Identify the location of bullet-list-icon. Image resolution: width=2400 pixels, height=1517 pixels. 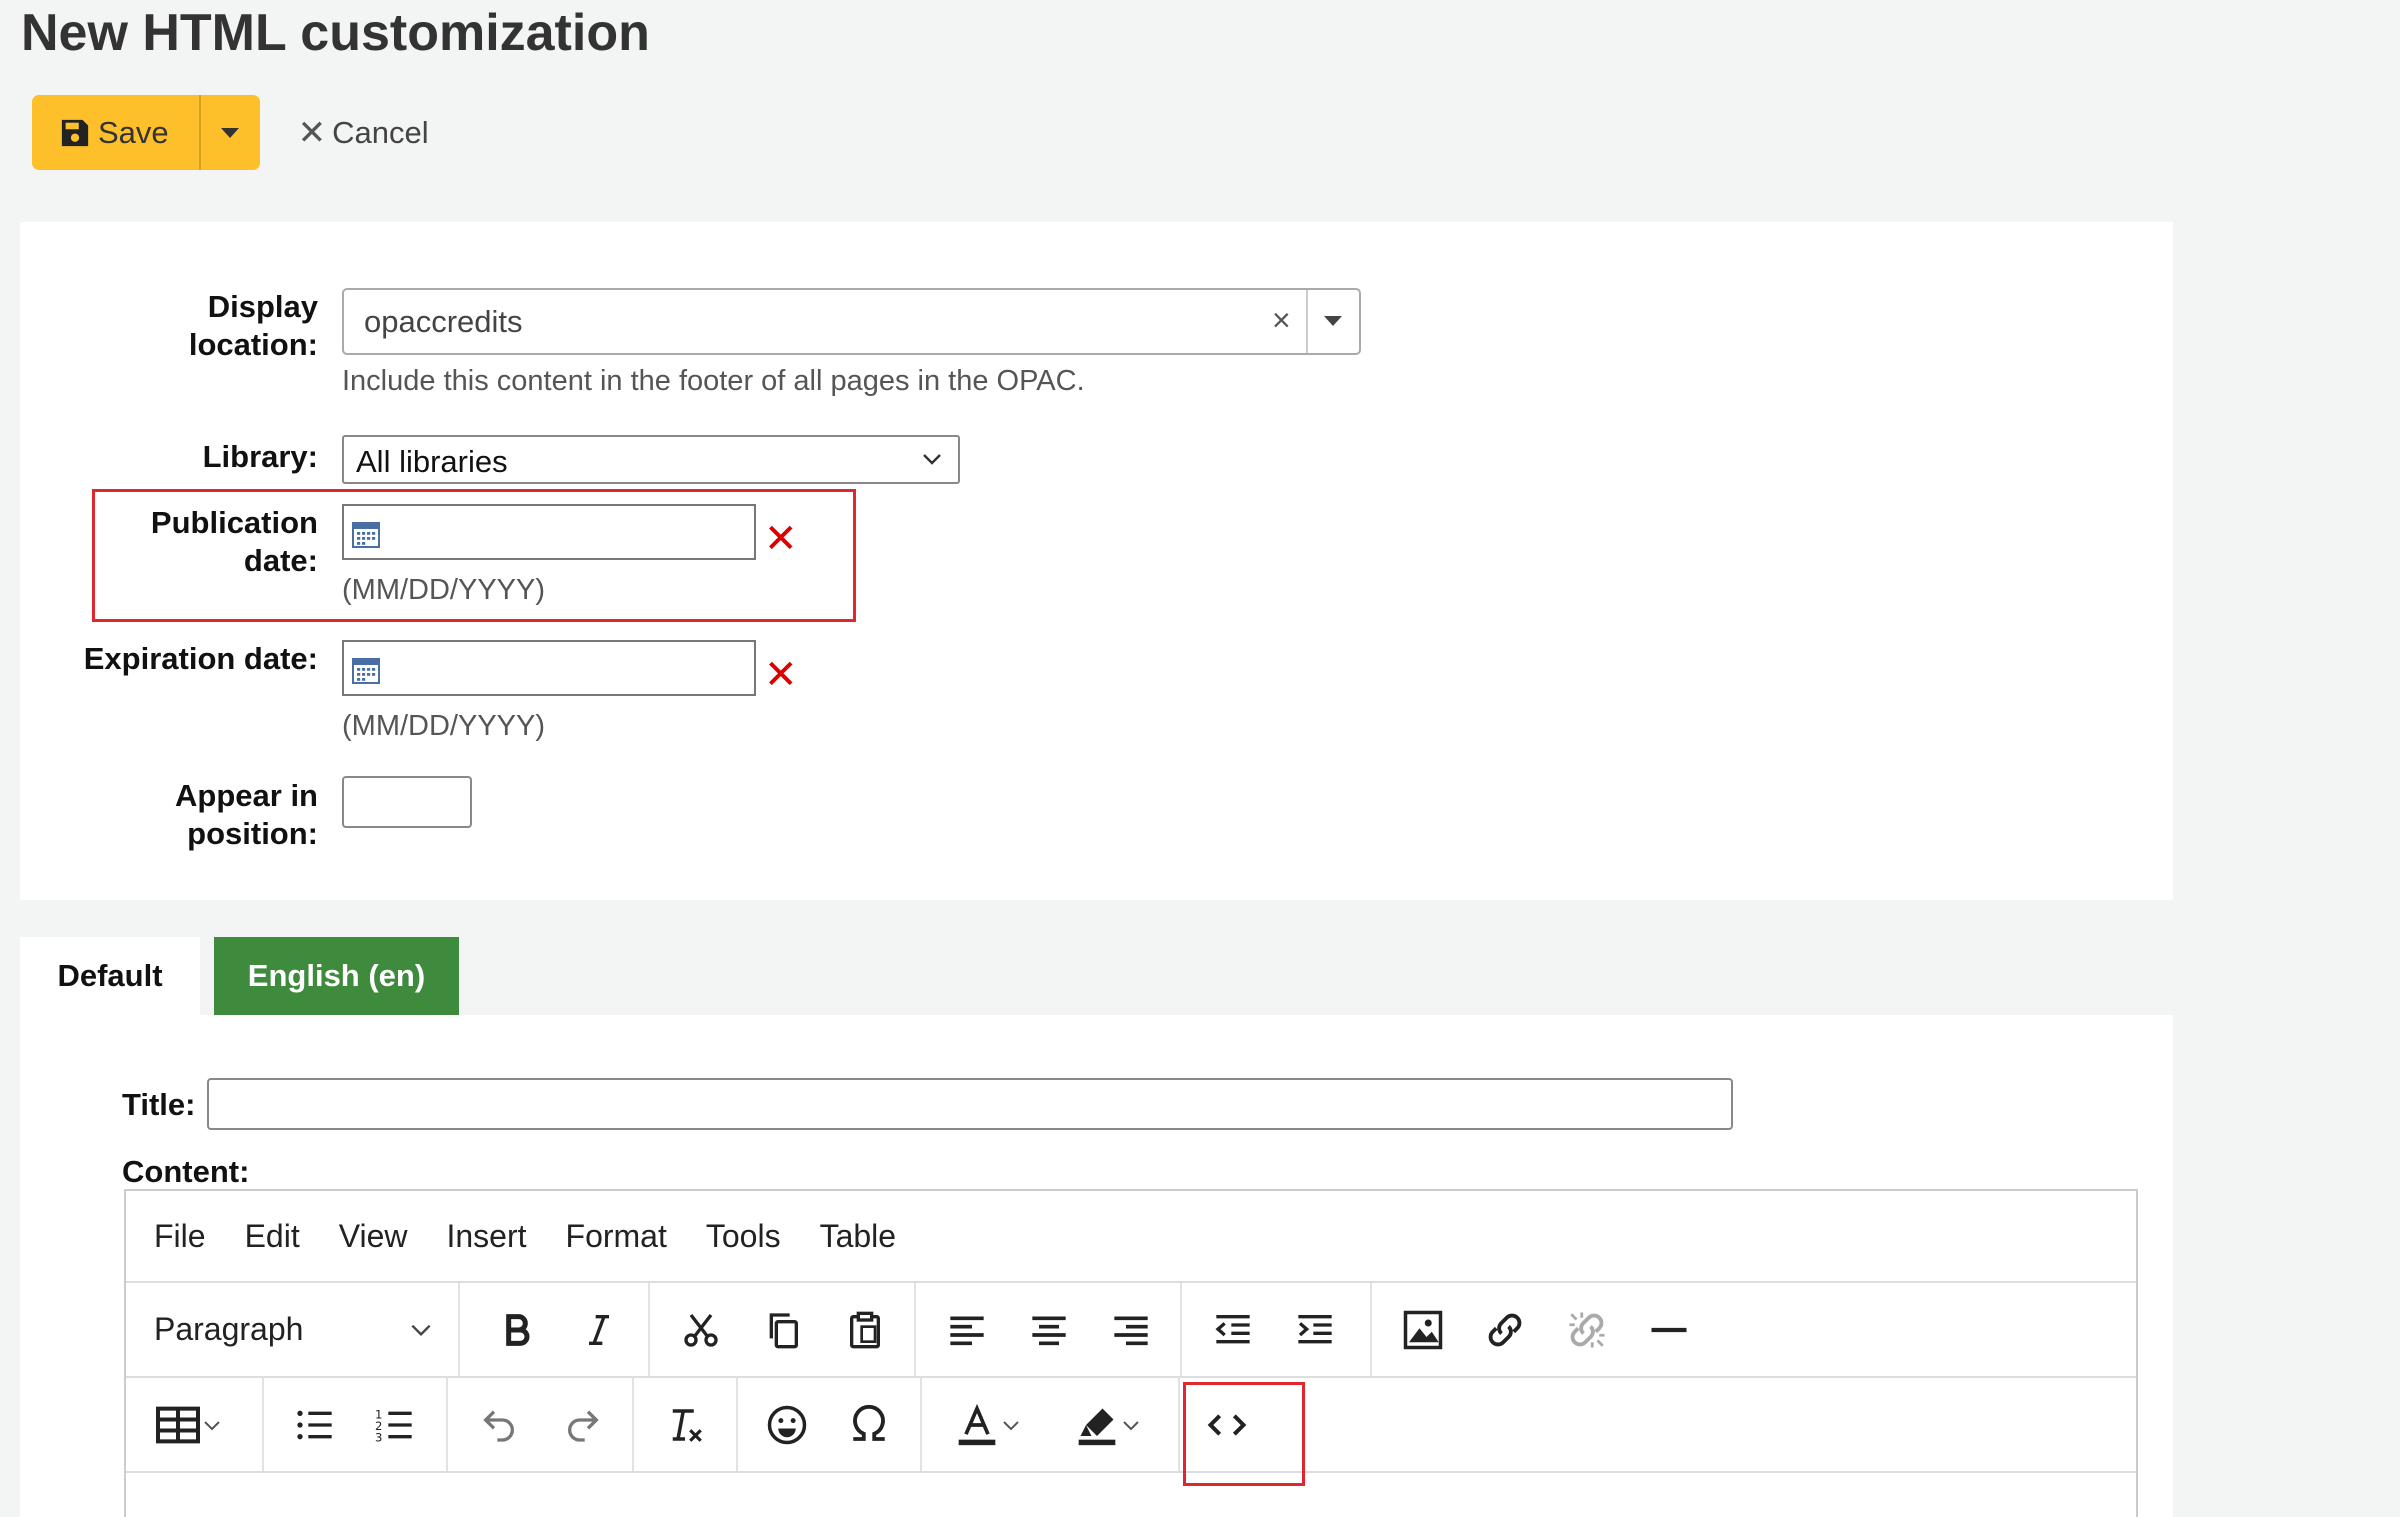
(314, 1425).